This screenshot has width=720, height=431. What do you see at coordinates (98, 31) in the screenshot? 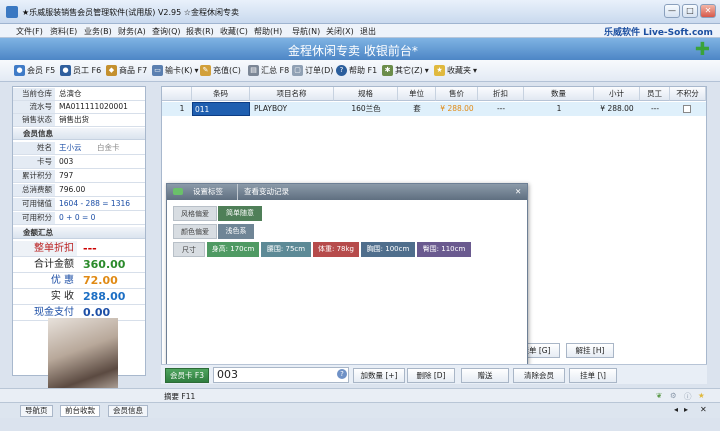
I see `menu-business: 业务(B)` at bounding box center [98, 31].